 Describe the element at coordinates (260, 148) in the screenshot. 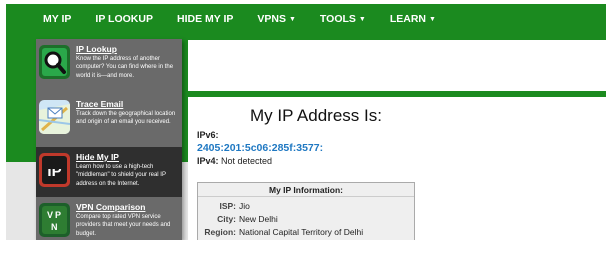

I see `ipv6-address-link: 2405:201:5c06:285f:3577:` at that location.